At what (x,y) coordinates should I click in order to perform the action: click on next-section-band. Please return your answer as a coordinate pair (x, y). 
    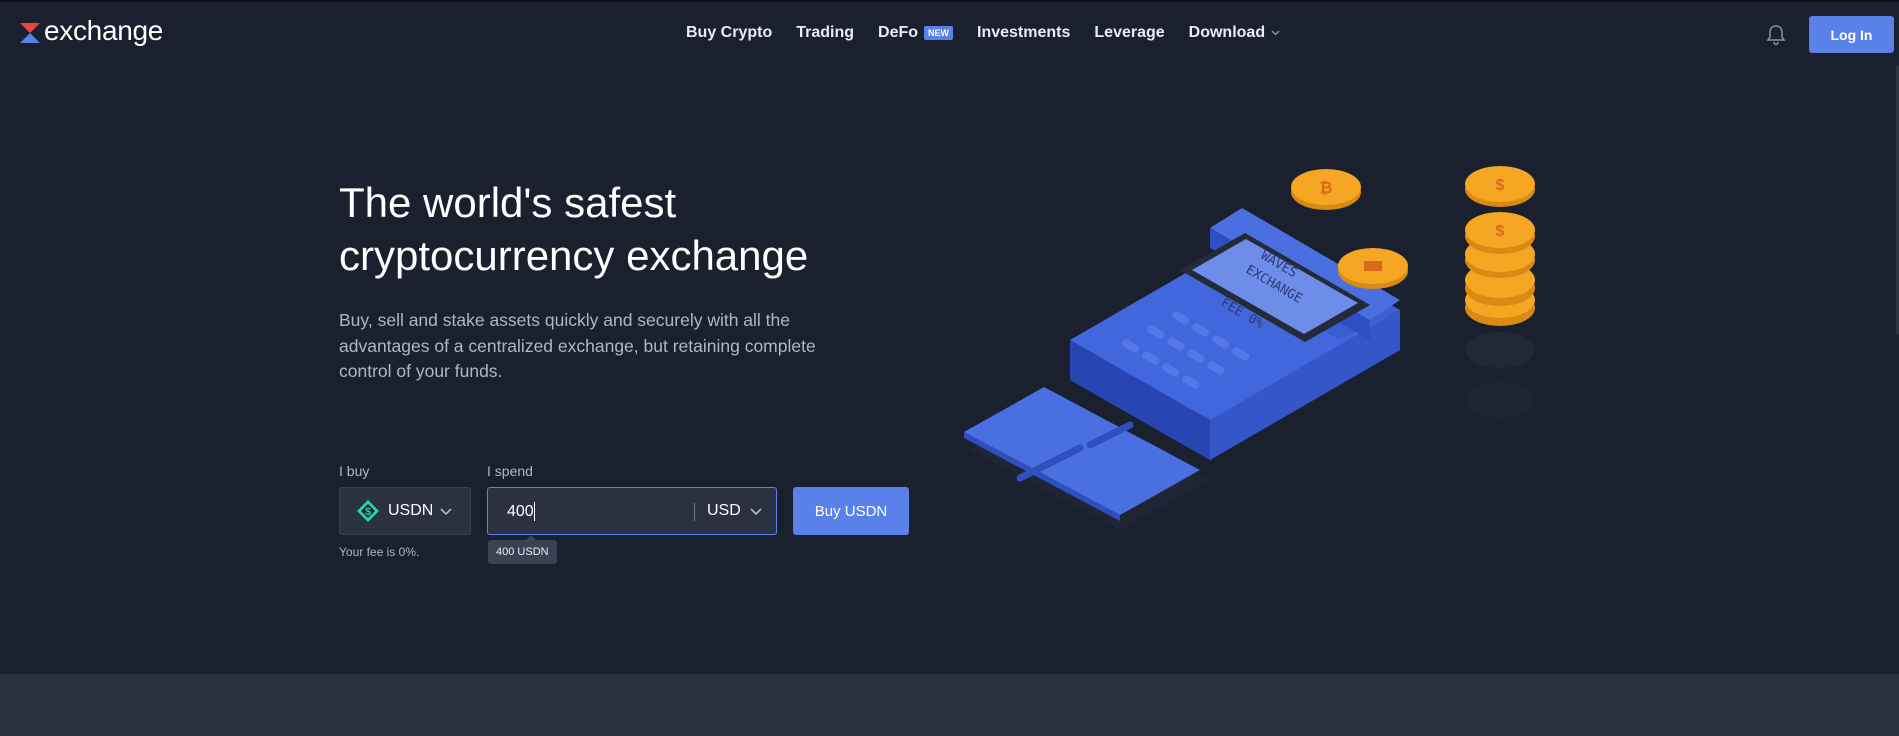
    Looking at the image, I should click on (949, 705).